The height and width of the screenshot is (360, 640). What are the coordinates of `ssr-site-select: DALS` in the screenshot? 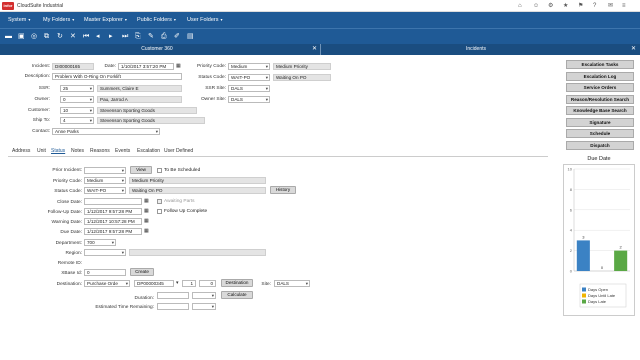 It's located at (249, 88).